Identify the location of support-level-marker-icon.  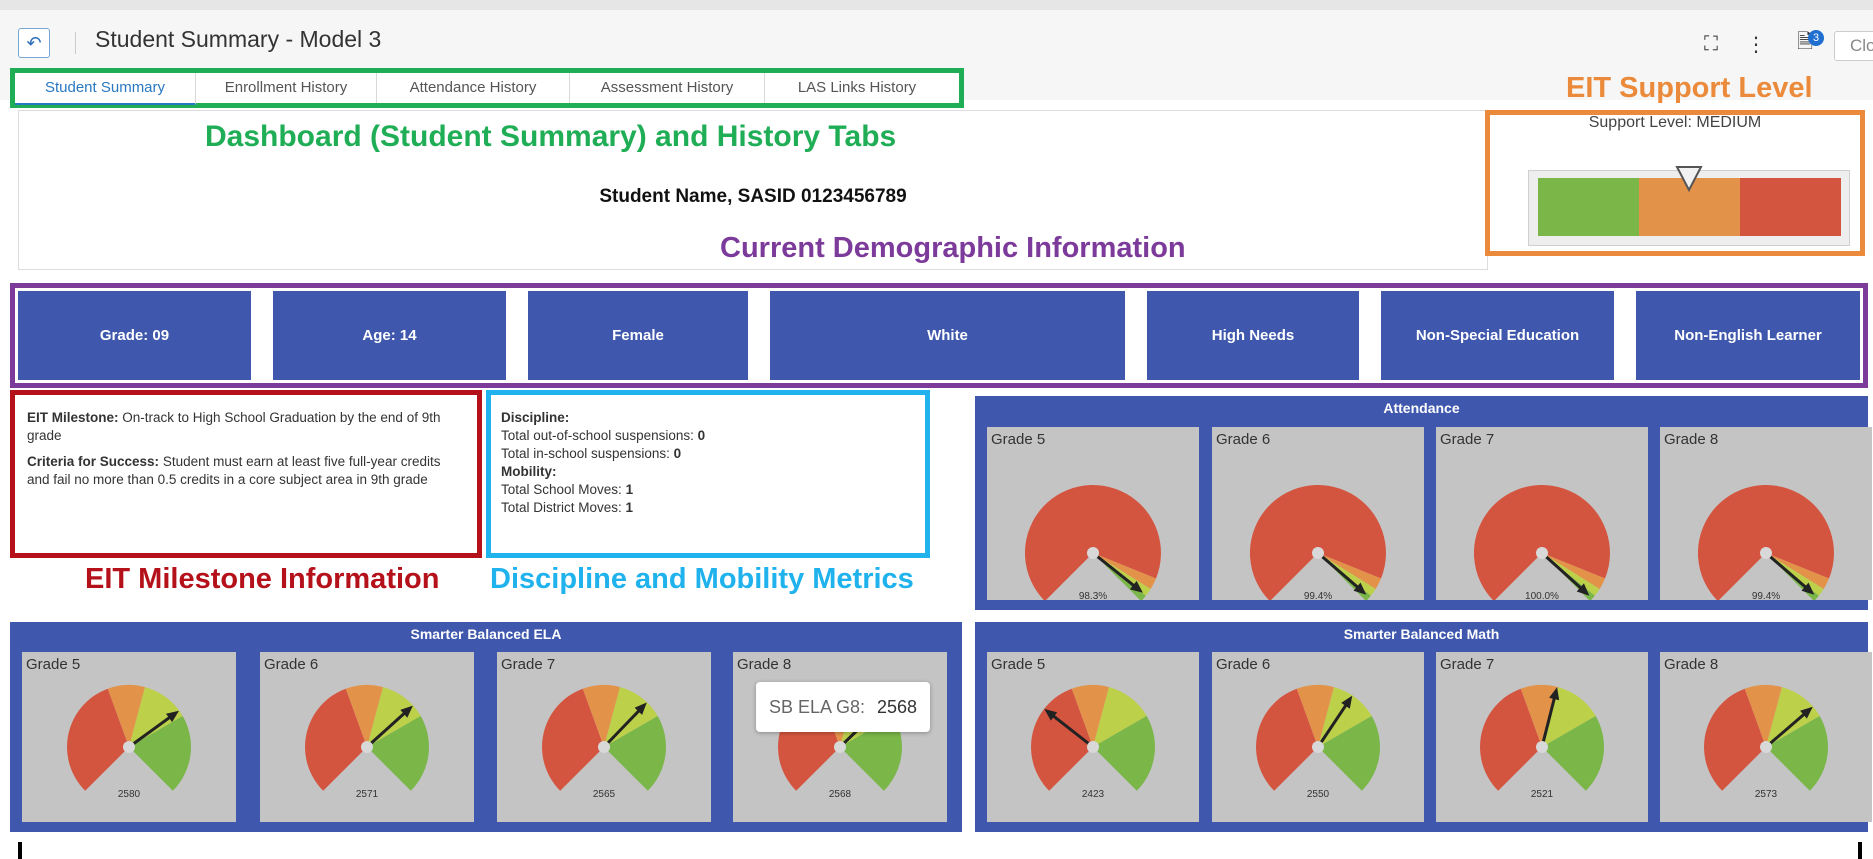
(1689, 179).